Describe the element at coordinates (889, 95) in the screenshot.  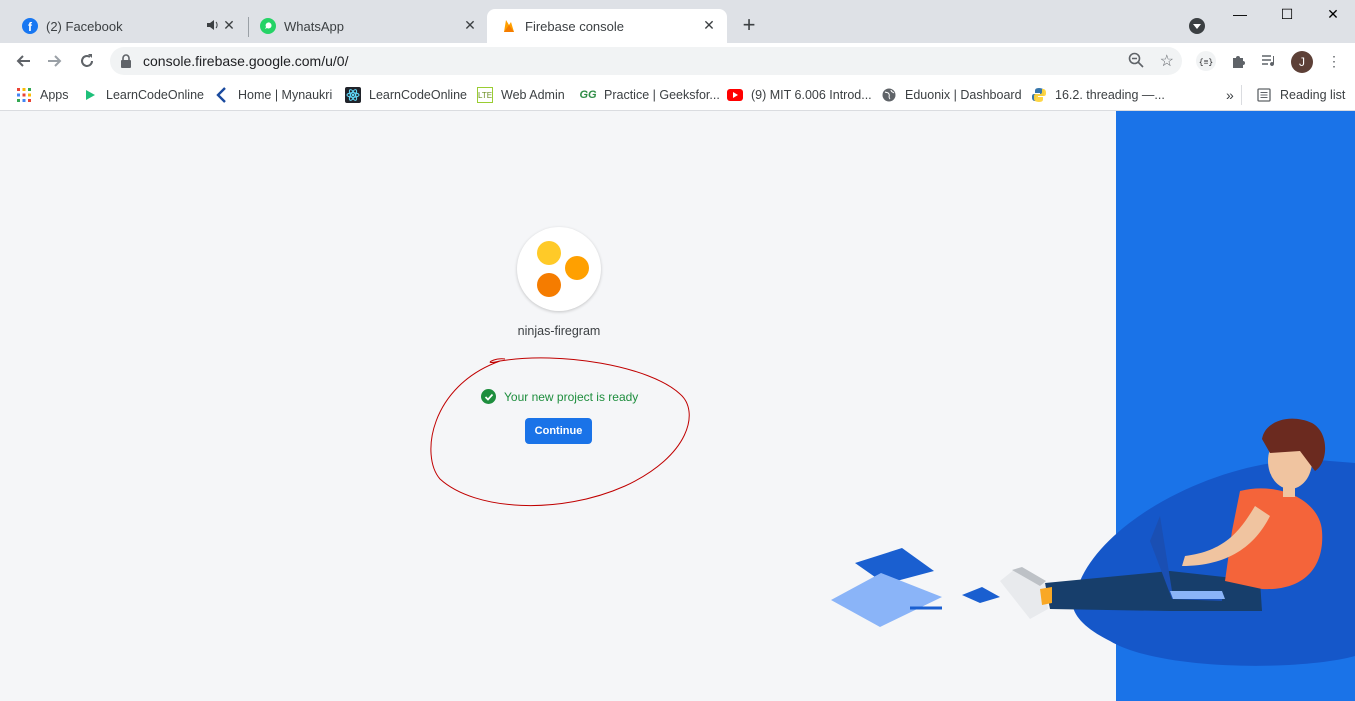
I see `globe-icon` at that location.